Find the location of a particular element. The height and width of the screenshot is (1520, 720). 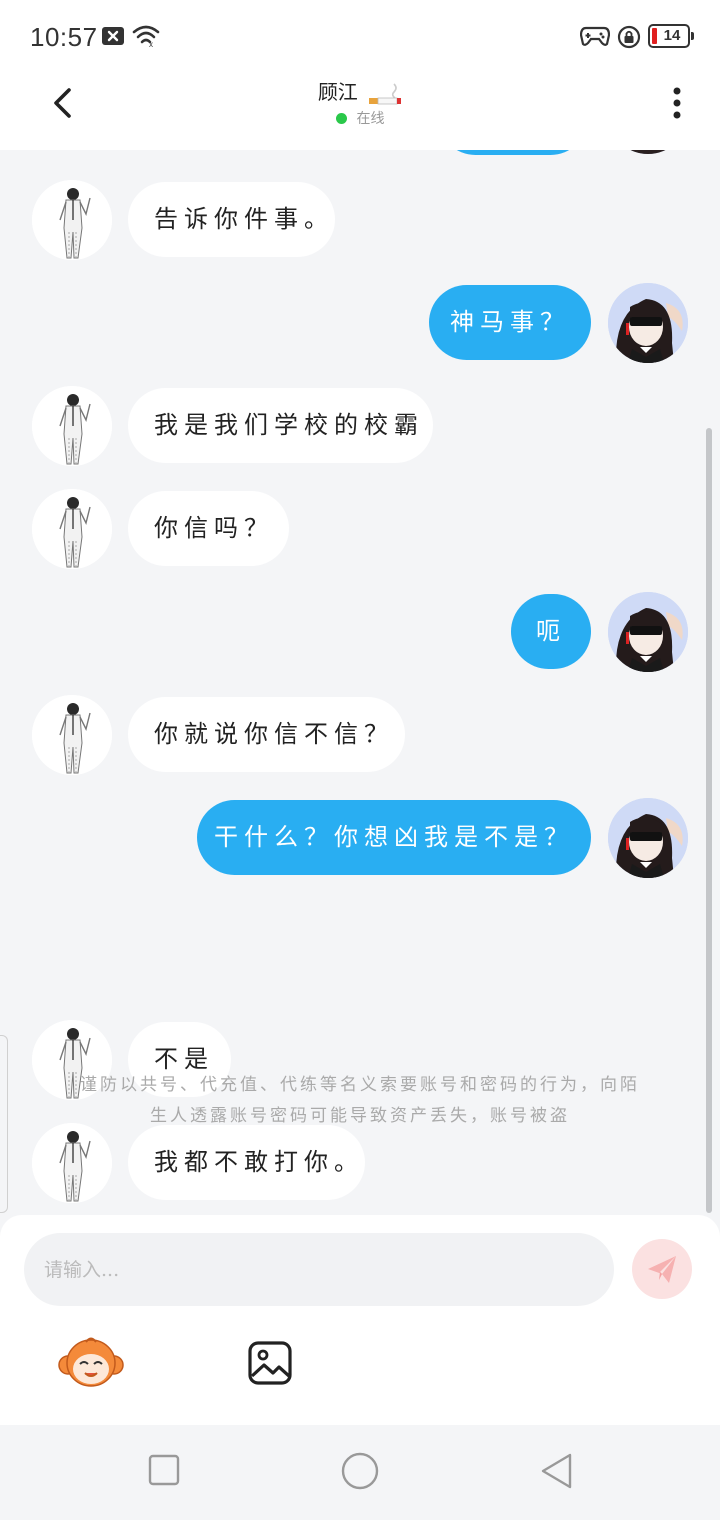

battery-low-level is located at coordinates (654, 36).